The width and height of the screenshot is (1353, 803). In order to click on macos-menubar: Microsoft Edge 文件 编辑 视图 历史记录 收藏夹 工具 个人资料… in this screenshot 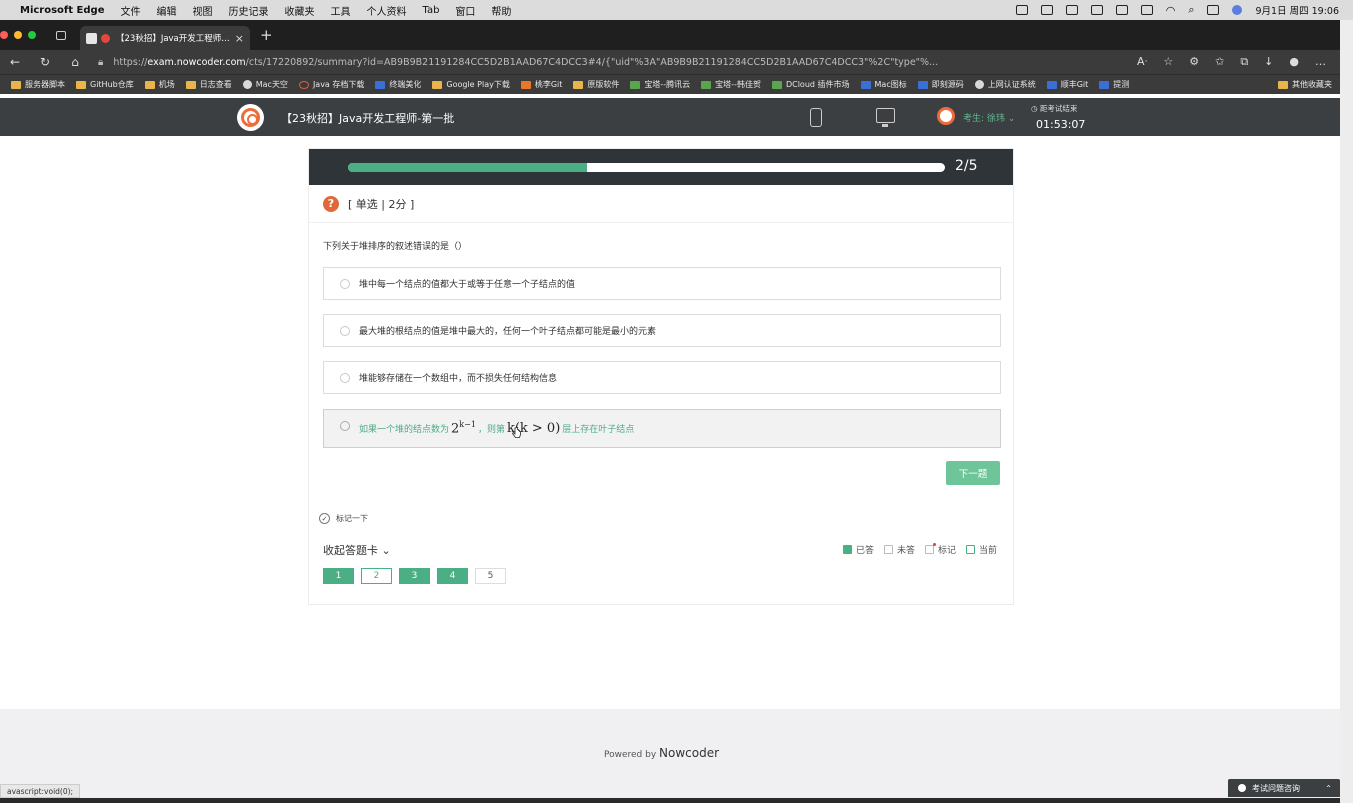, I will do `click(676, 10)`.